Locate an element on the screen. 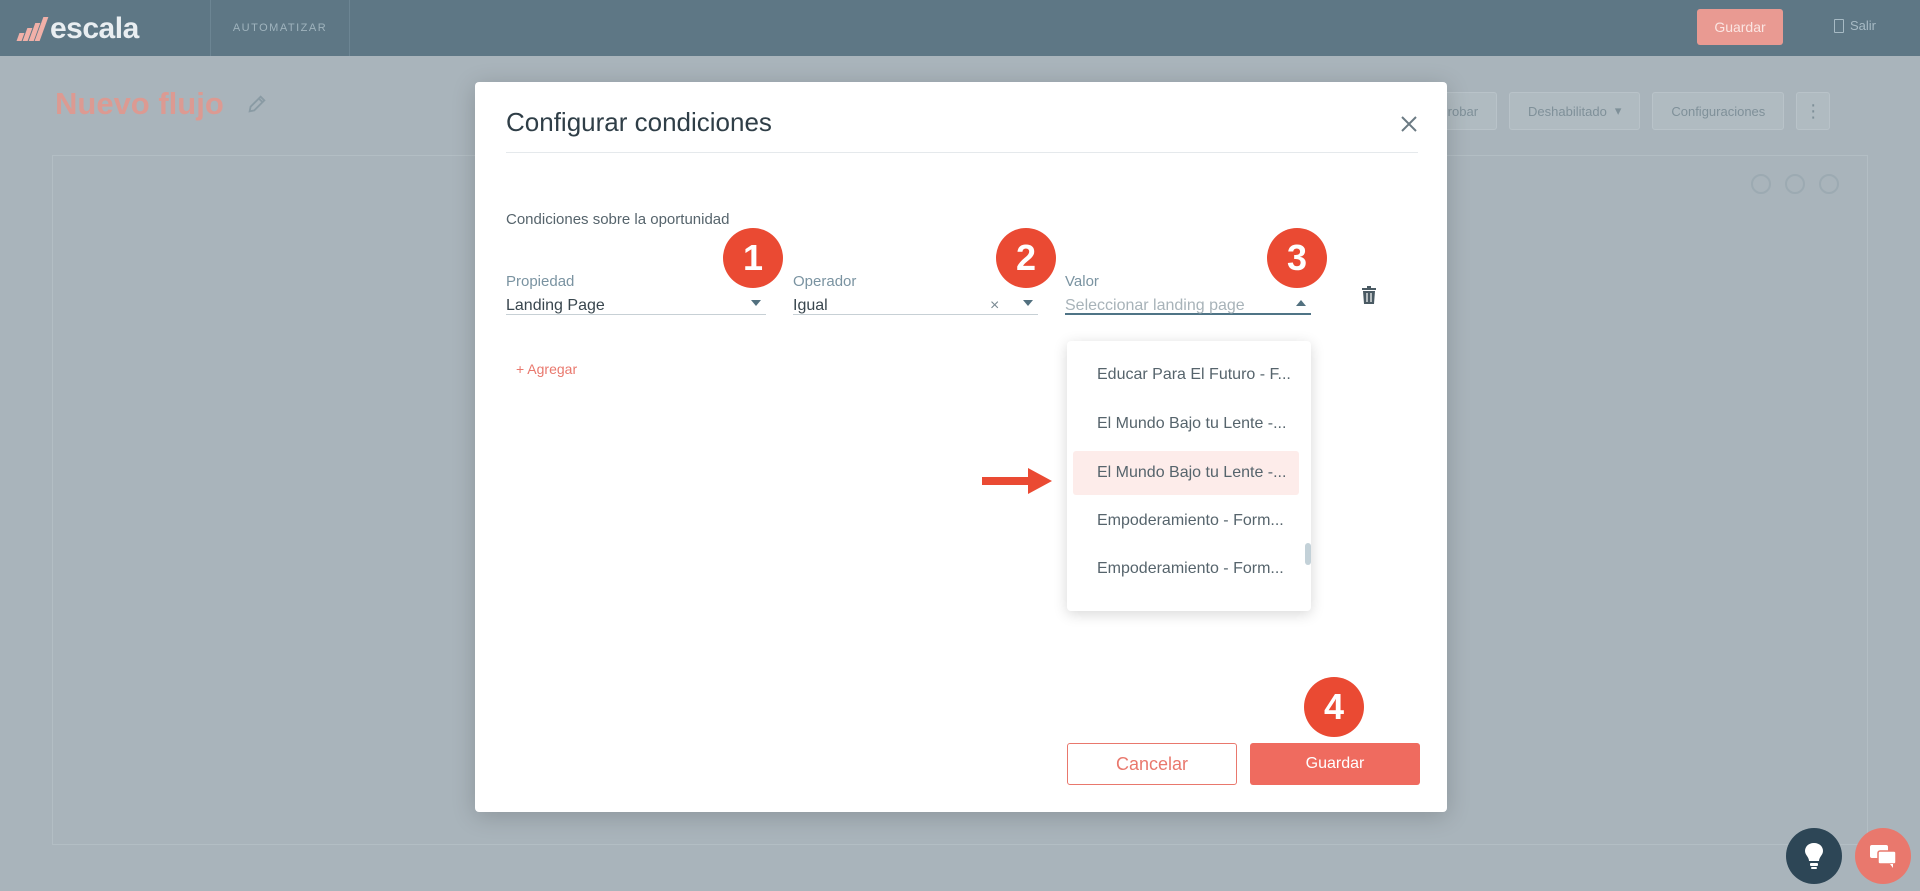  pencil-icon is located at coordinates (257, 104).